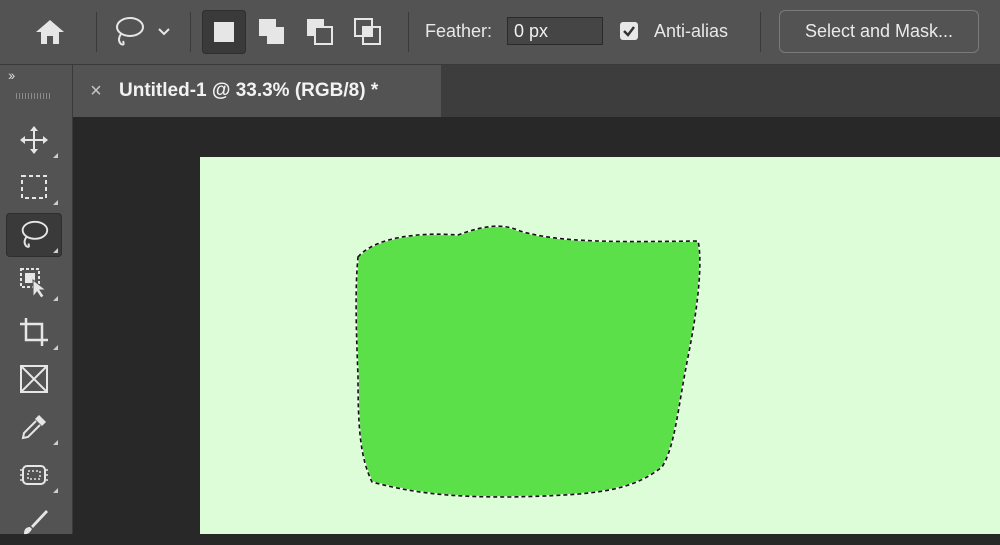 Image resolution: width=1000 pixels, height=545 pixels. Describe the element at coordinates (459, 31) in the screenshot. I see `feather-label: Feather:` at that location.